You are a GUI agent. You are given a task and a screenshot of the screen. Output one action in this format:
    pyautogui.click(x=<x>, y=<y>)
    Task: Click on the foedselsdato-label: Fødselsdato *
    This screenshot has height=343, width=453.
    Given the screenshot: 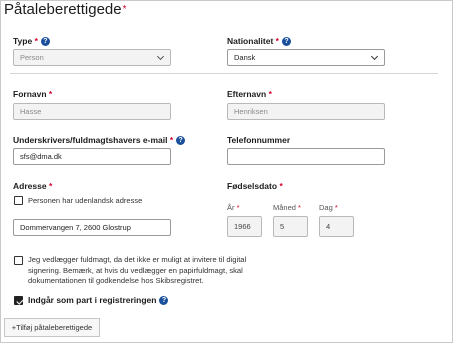 What is the action you would take?
    pyautogui.click(x=255, y=186)
    